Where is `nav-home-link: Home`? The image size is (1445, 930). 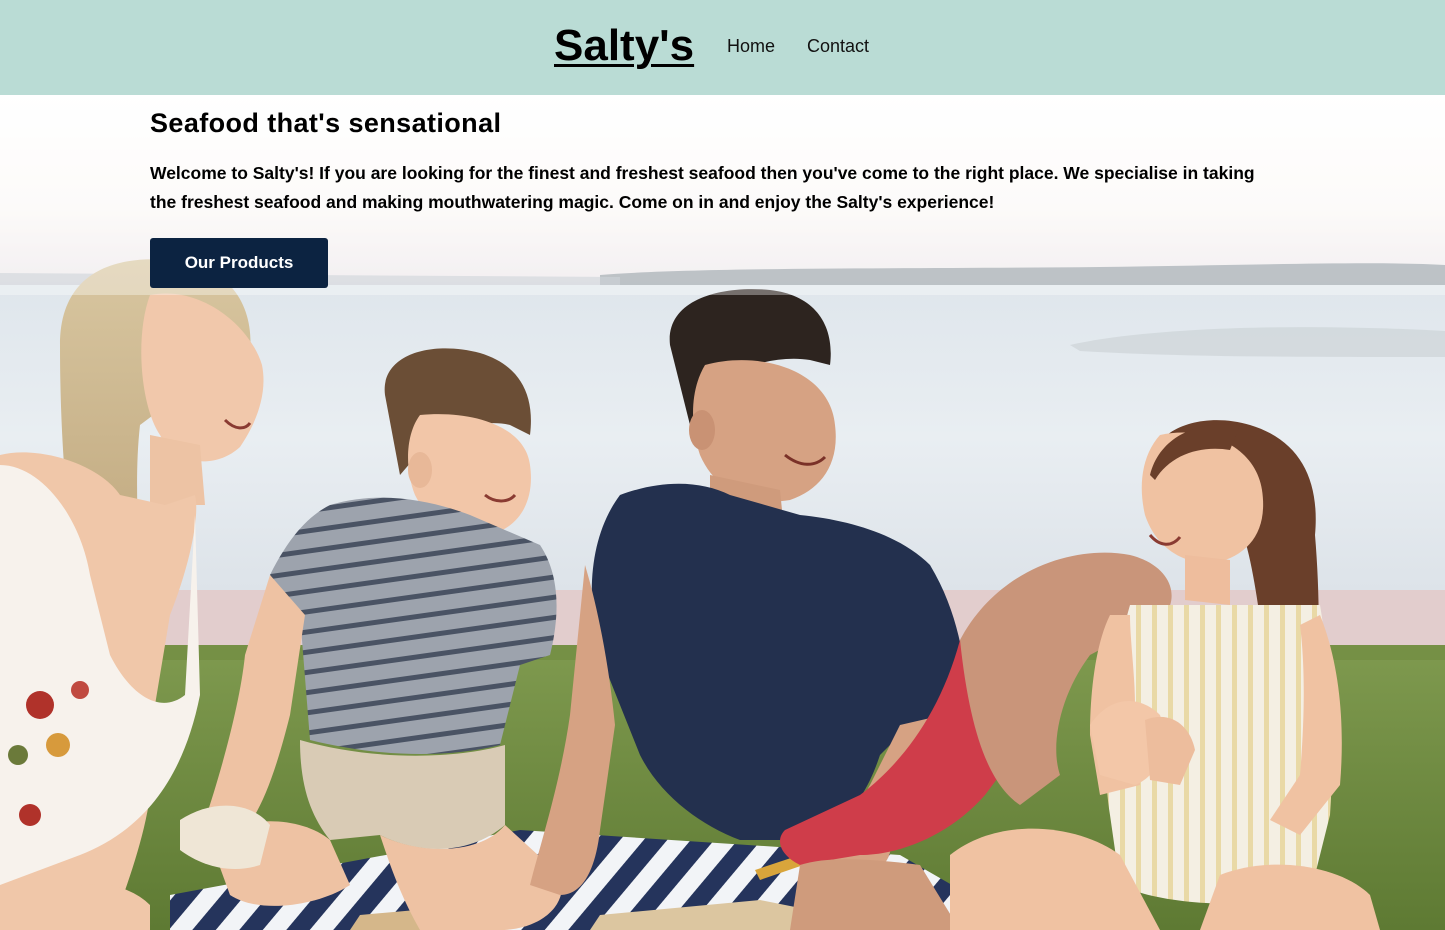 nav-home-link: Home is located at coordinates (751, 46).